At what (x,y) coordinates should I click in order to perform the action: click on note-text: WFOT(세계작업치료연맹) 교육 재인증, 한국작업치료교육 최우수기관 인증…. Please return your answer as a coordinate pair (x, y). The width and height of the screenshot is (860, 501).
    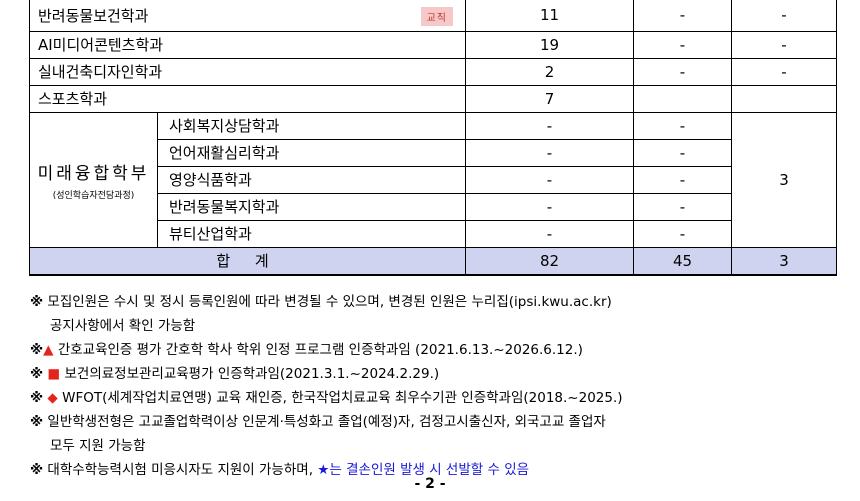
    Looking at the image, I should click on (342, 398).